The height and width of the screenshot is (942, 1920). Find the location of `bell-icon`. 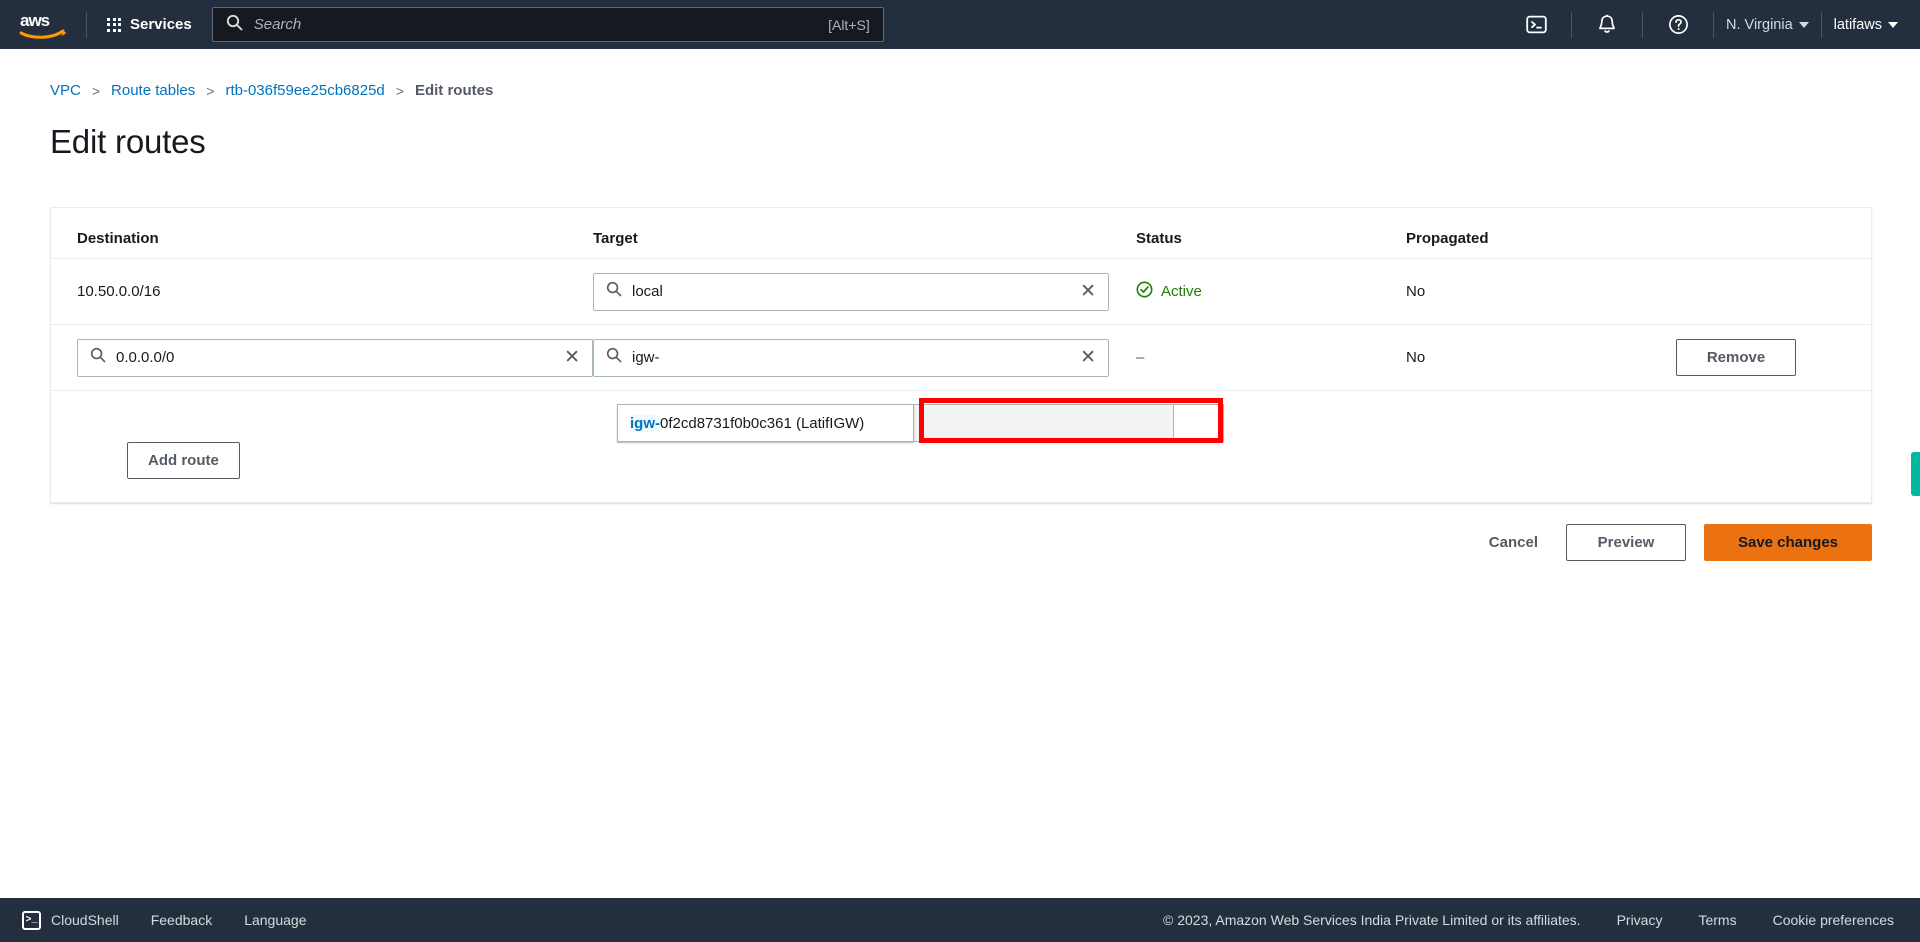

bell-icon is located at coordinates (1607, 25).